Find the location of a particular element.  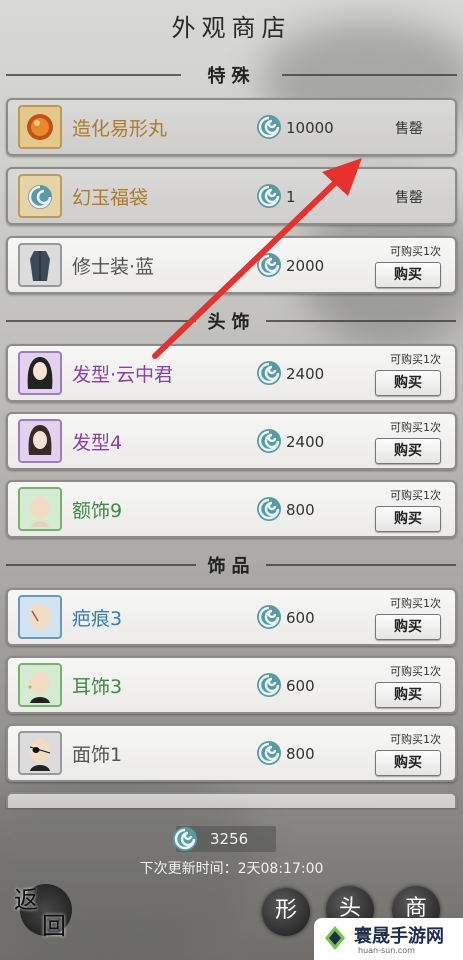

refresh-timer: 下次更新时间：2天08:17:00 is located at coordinates (231, 869).